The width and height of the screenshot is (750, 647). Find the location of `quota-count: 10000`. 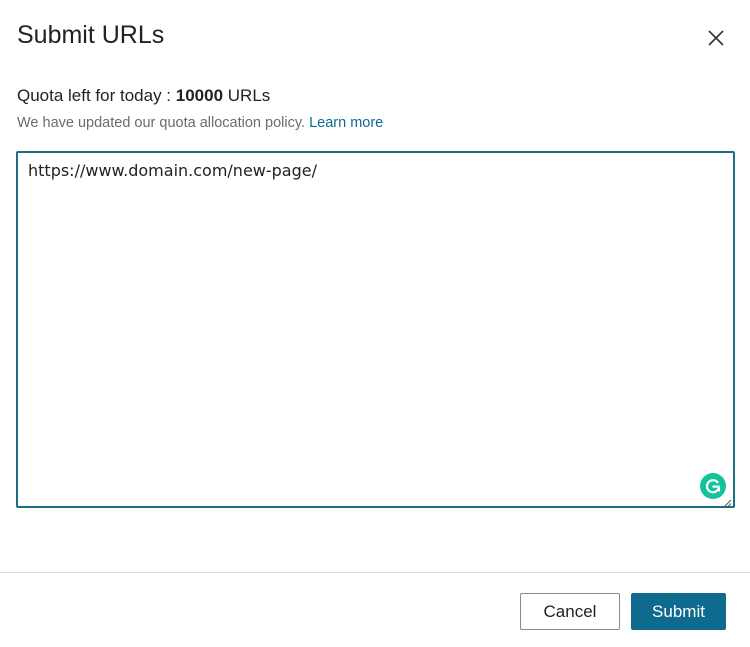

quota-count: 10000 is located at coordinates (199, 95).